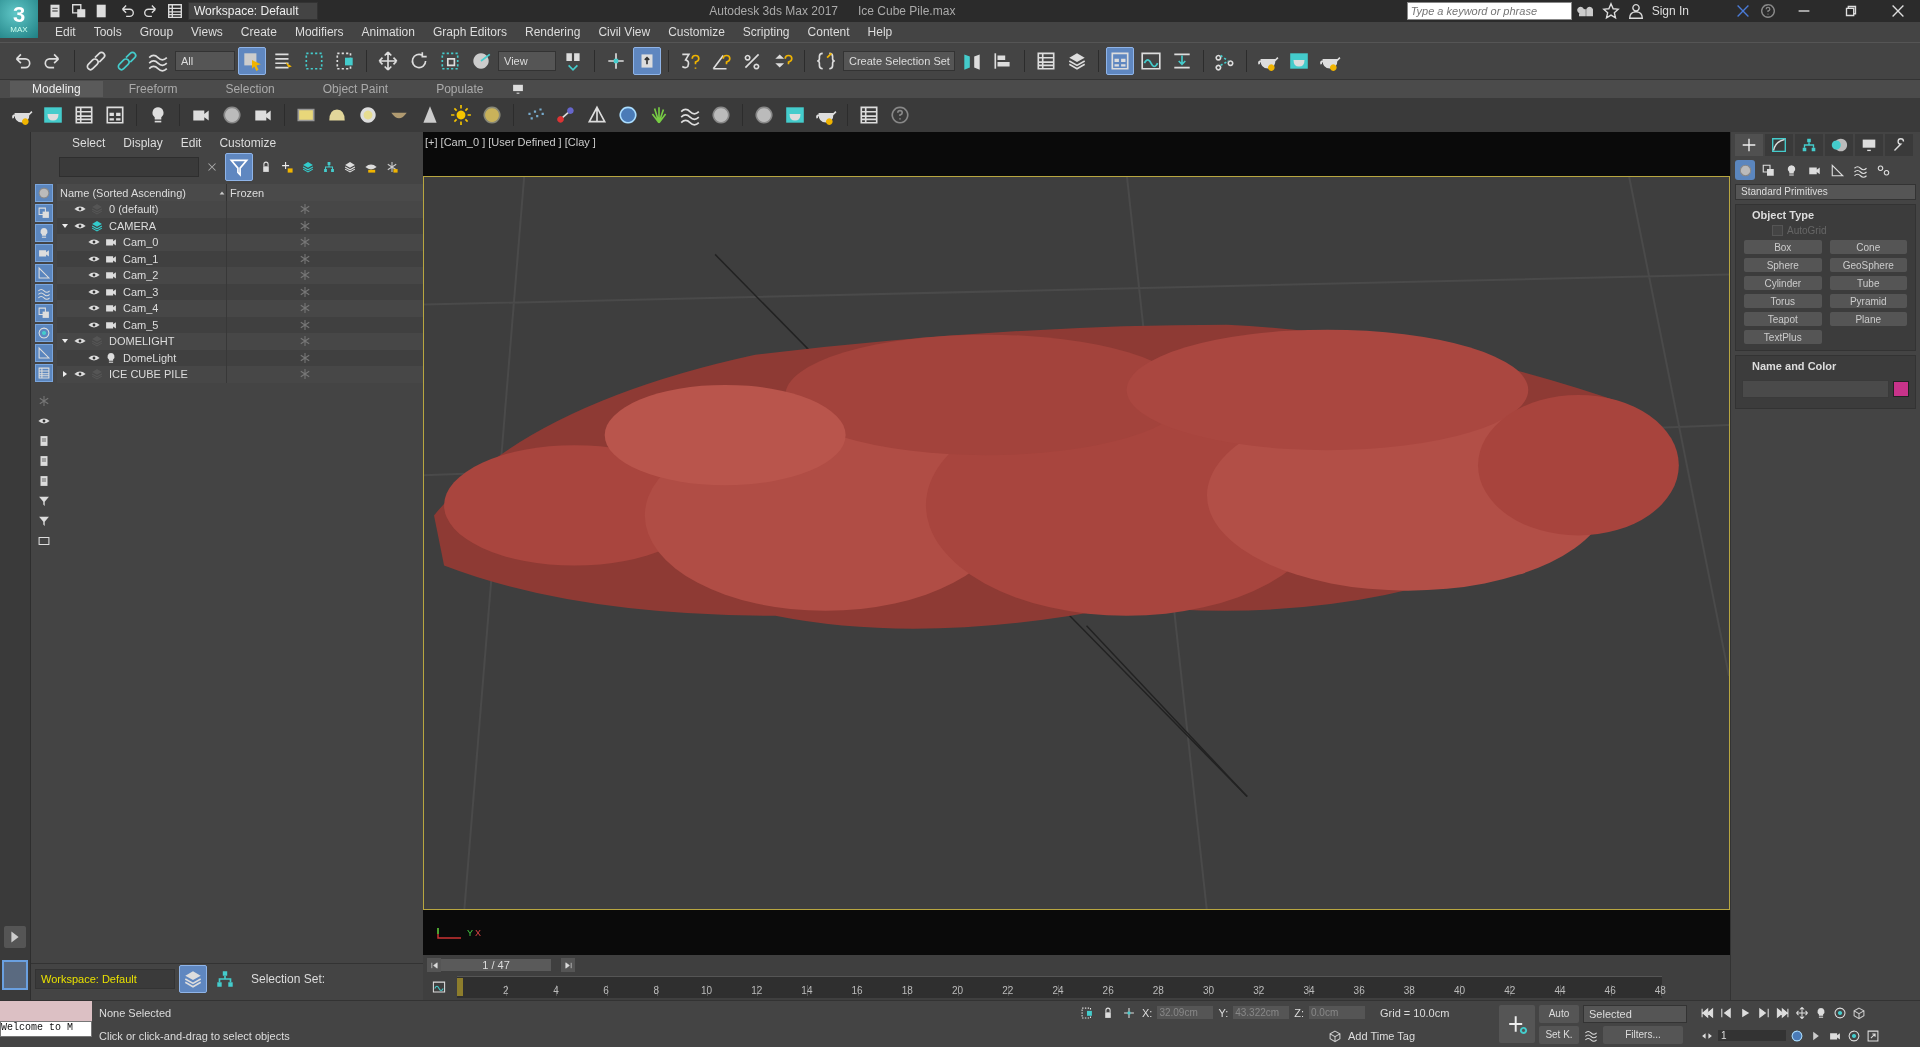 This screenshot has height=1047, width=1920. Describe the element at coordinates (1868, 301) in the screenshot. I see `primitive-button: Pyramid` at that location.